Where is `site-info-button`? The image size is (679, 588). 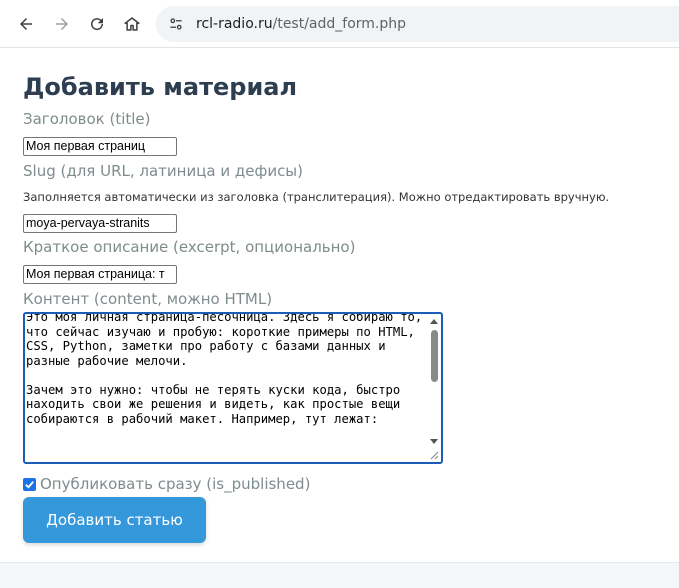
site-info-button is located at coordinates (176, 24).